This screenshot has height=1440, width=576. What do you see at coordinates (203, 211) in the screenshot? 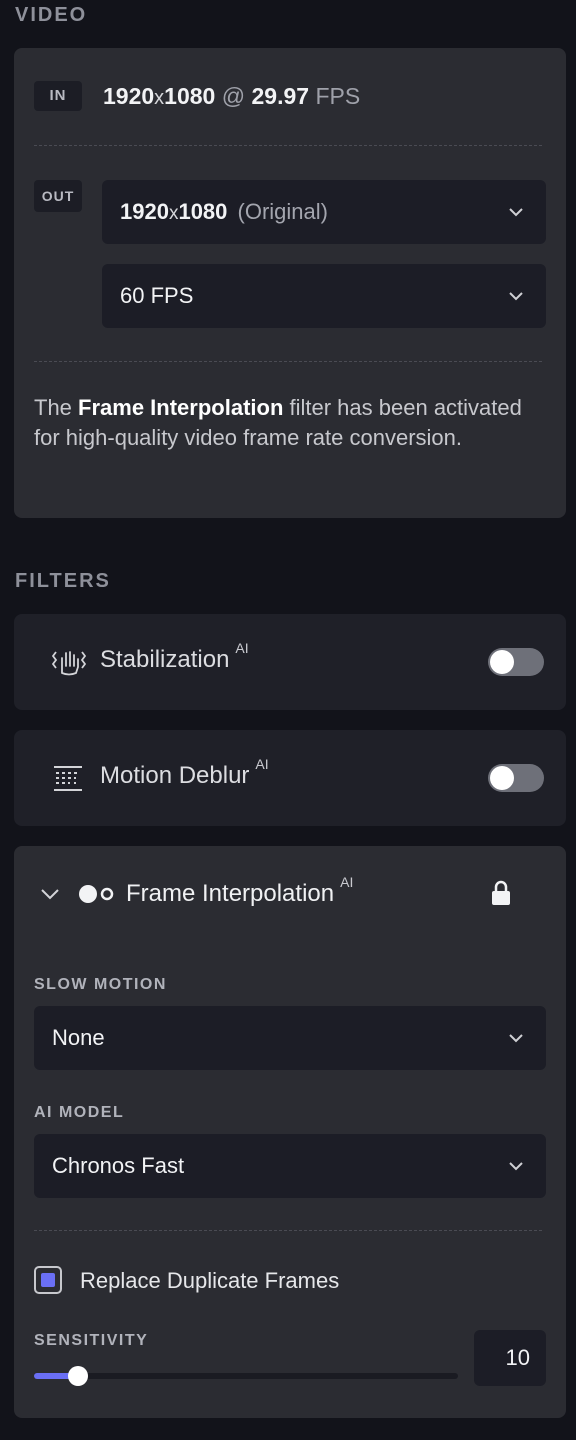
I see `output-height: 1080` at bounding box center [203, 211].